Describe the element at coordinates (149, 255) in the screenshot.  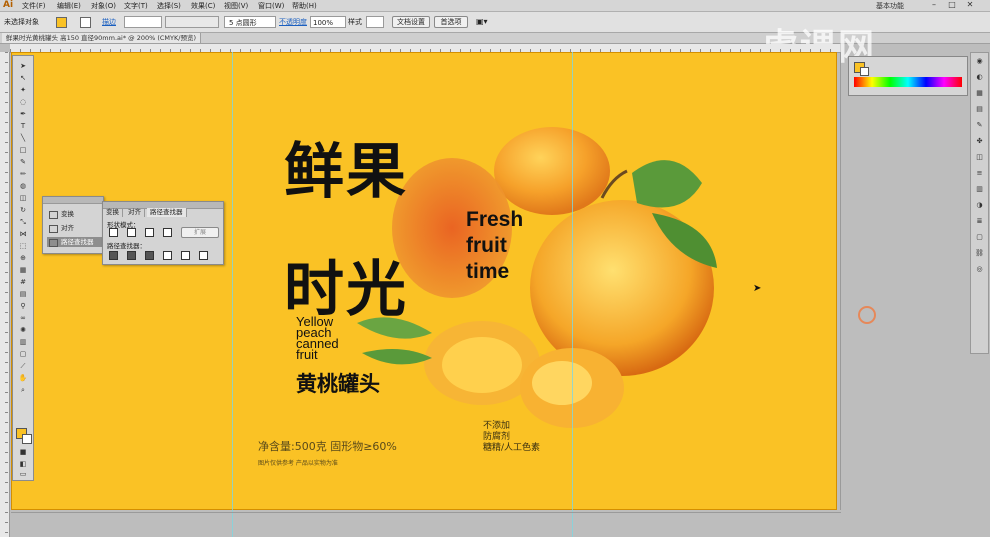
I see `merge-icon` at that location.